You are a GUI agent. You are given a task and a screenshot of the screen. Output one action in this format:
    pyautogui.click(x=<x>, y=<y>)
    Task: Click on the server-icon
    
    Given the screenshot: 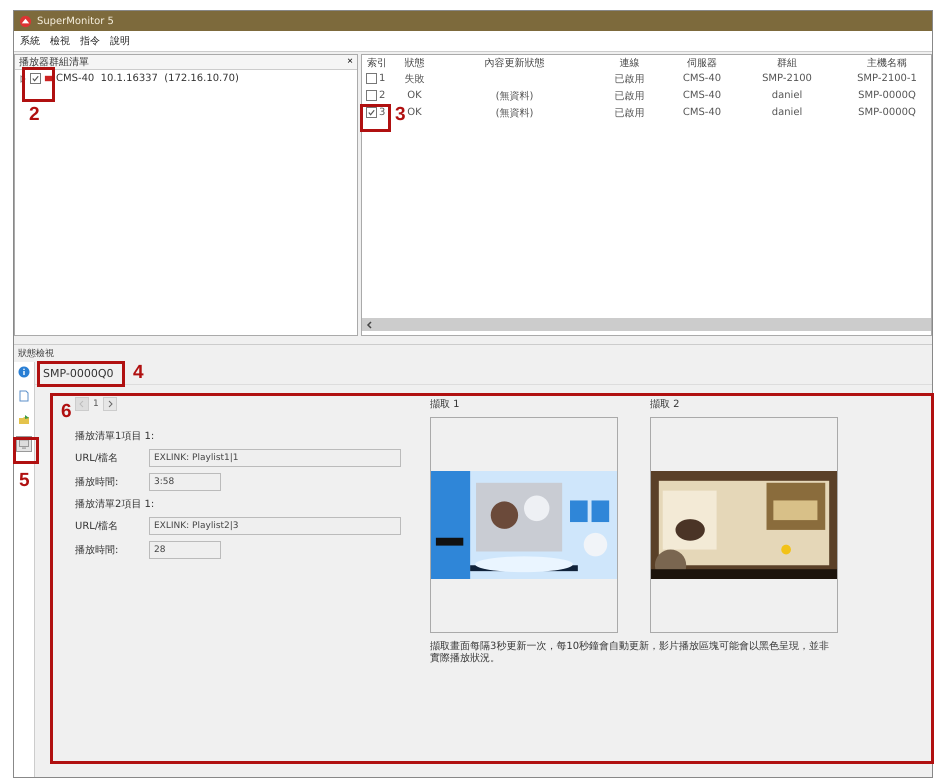 What is the action you would take?
    pyautogui.click(x=48, y=78)
    